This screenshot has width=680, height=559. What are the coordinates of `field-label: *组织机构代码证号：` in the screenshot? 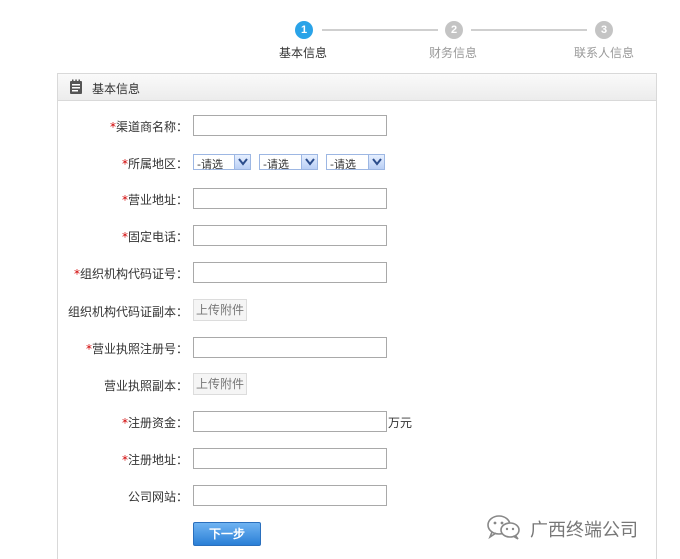 It's located at (130, 274).